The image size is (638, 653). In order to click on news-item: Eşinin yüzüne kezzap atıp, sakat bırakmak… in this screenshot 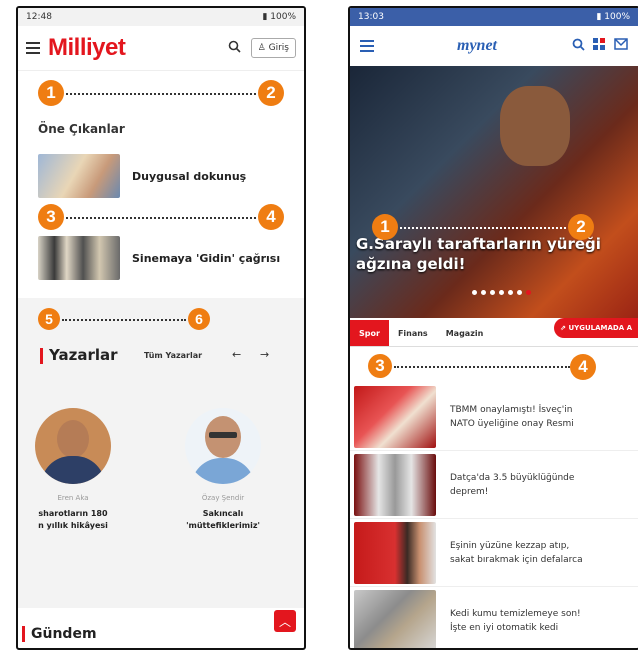, I will do `click(494, 553)`.